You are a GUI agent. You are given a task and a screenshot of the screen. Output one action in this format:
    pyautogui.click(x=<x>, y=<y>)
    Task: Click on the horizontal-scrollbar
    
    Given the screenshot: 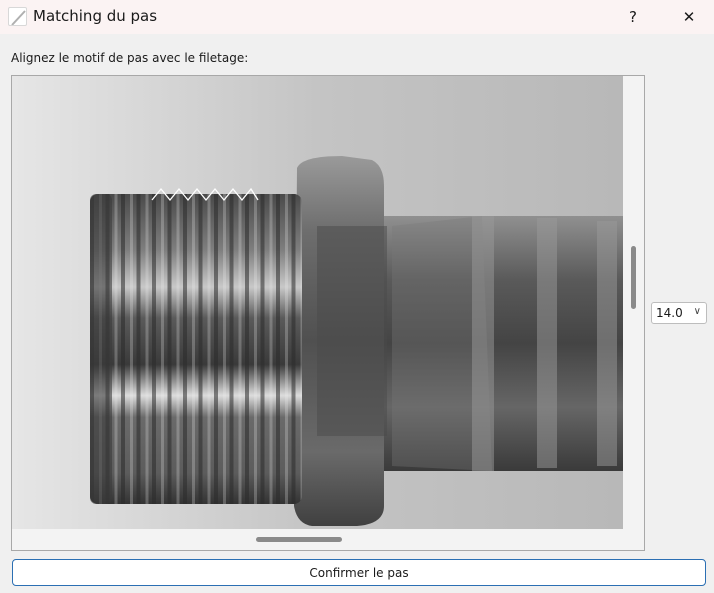 What is the action you would take?
    pyautogui.click(x=328, y=539)
    